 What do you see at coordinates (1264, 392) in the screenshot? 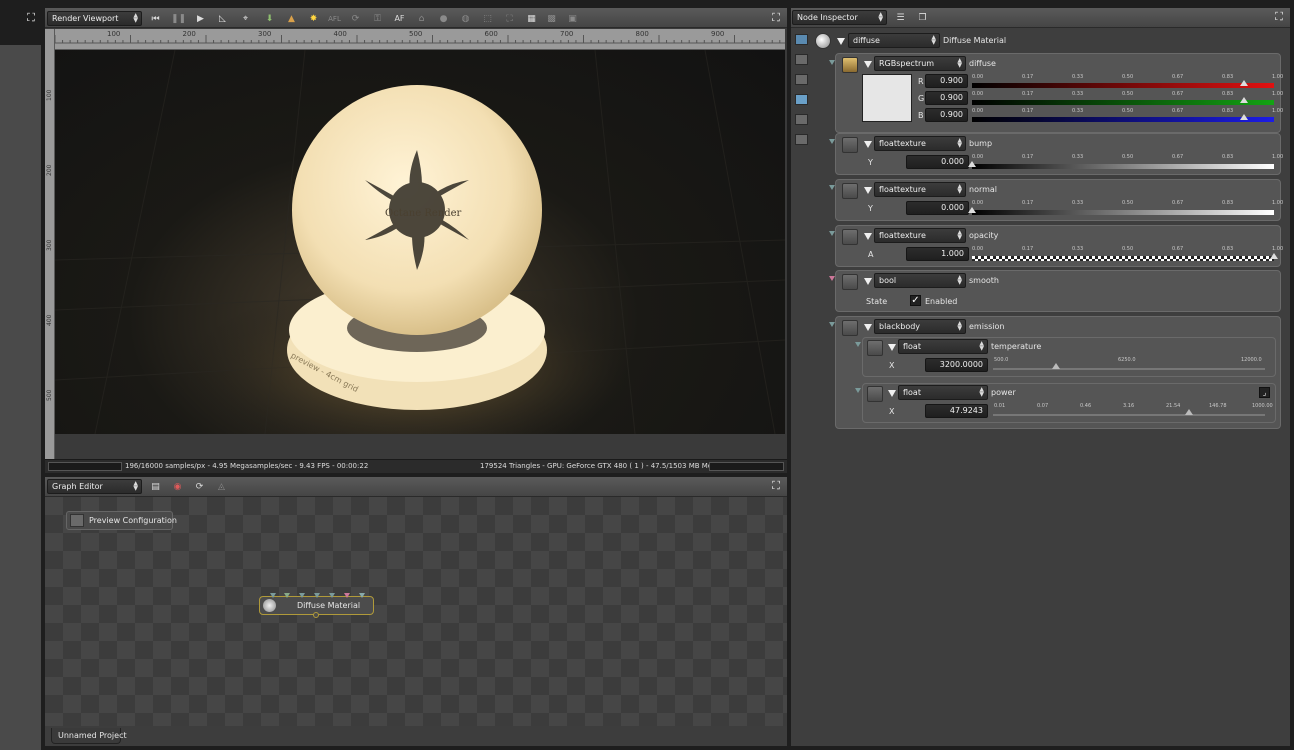
I see `log-scale-icon: ⌟` at bounding box center [1264, 392].